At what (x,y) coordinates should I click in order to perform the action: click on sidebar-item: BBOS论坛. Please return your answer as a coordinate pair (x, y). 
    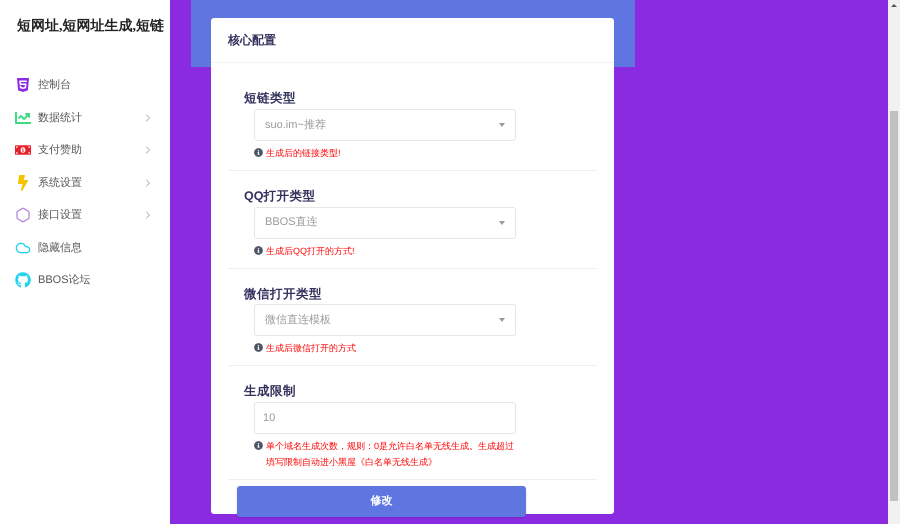
    Looking at the image, I should click on (85, 280).